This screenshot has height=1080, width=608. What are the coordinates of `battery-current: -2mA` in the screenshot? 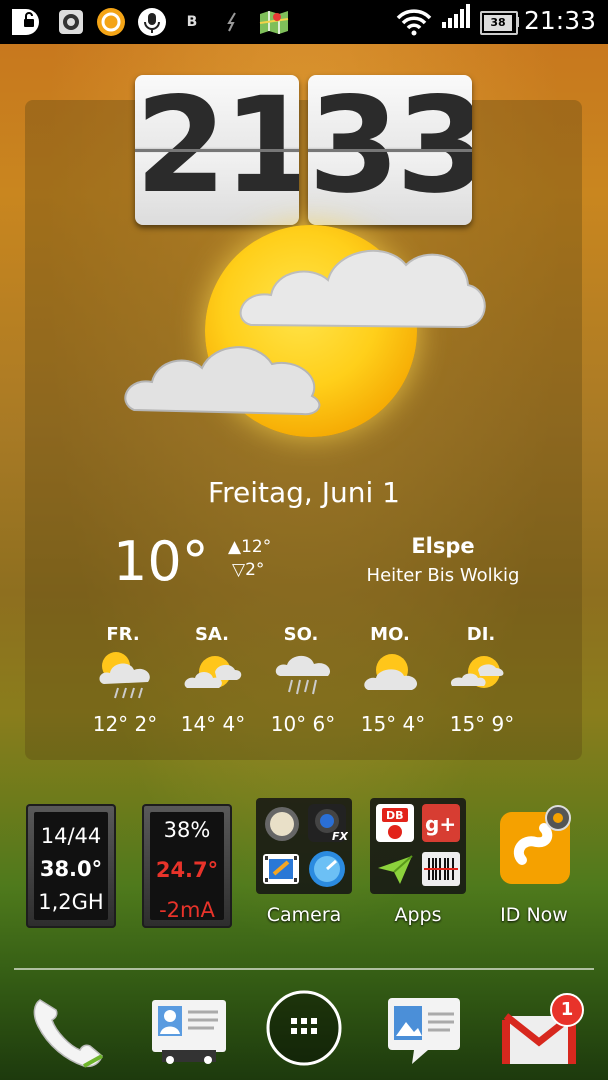 It's located at (187, 910).